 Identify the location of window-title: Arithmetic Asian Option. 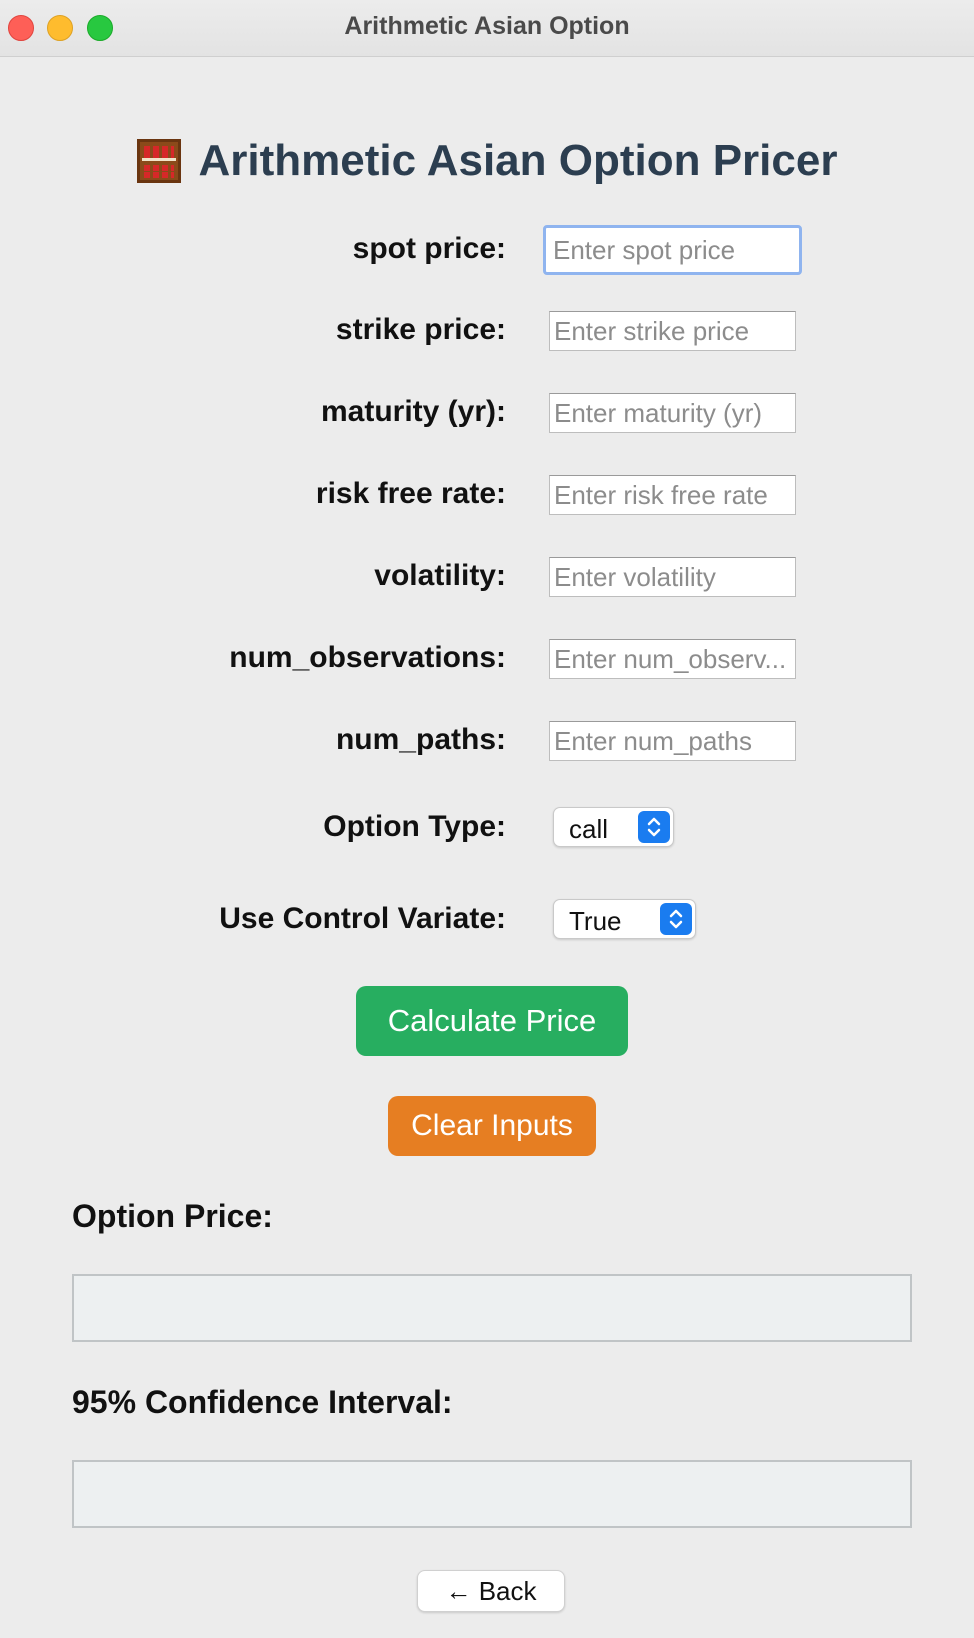
(487, 26).